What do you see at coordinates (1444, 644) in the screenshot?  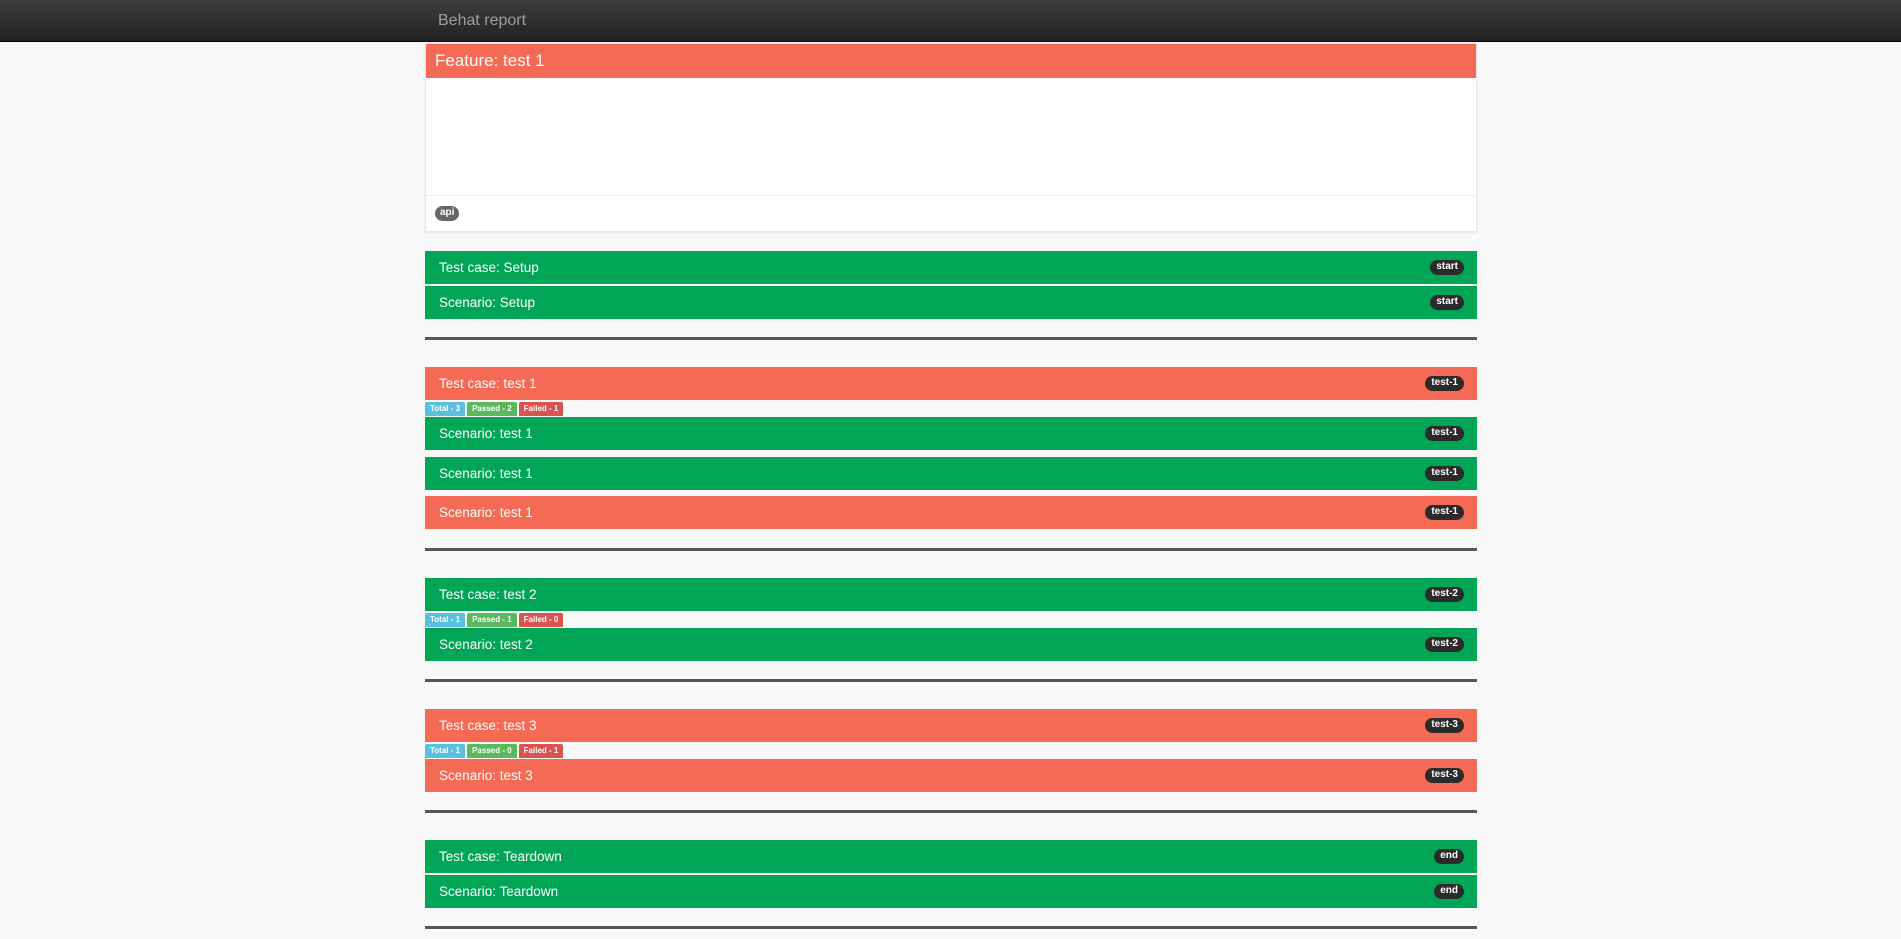 I see `scenario-badge: test-2` at bounding box center [1444, 644].